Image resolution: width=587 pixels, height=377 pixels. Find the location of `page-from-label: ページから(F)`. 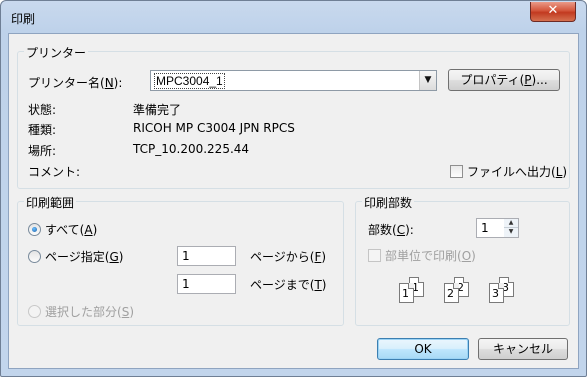

page-from-label: ページから(F) is located at coordinates (288, 257).